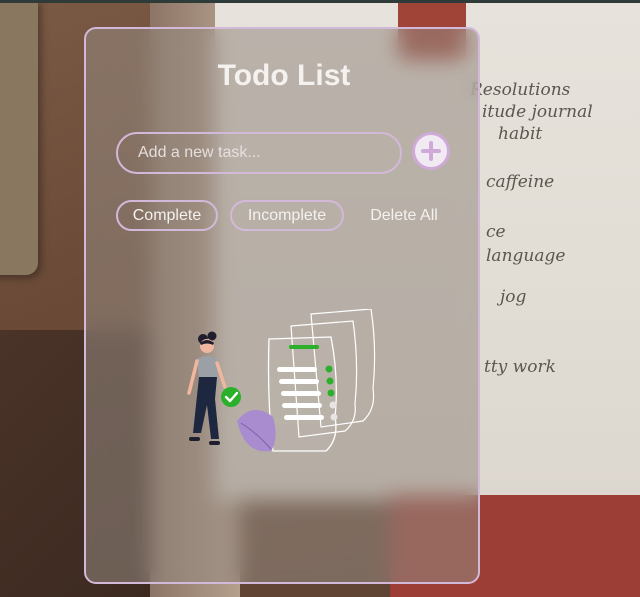 Image resolution: width=640 pixels, height=597 pixels. I want to click on add-task-button, so click(431, 151).